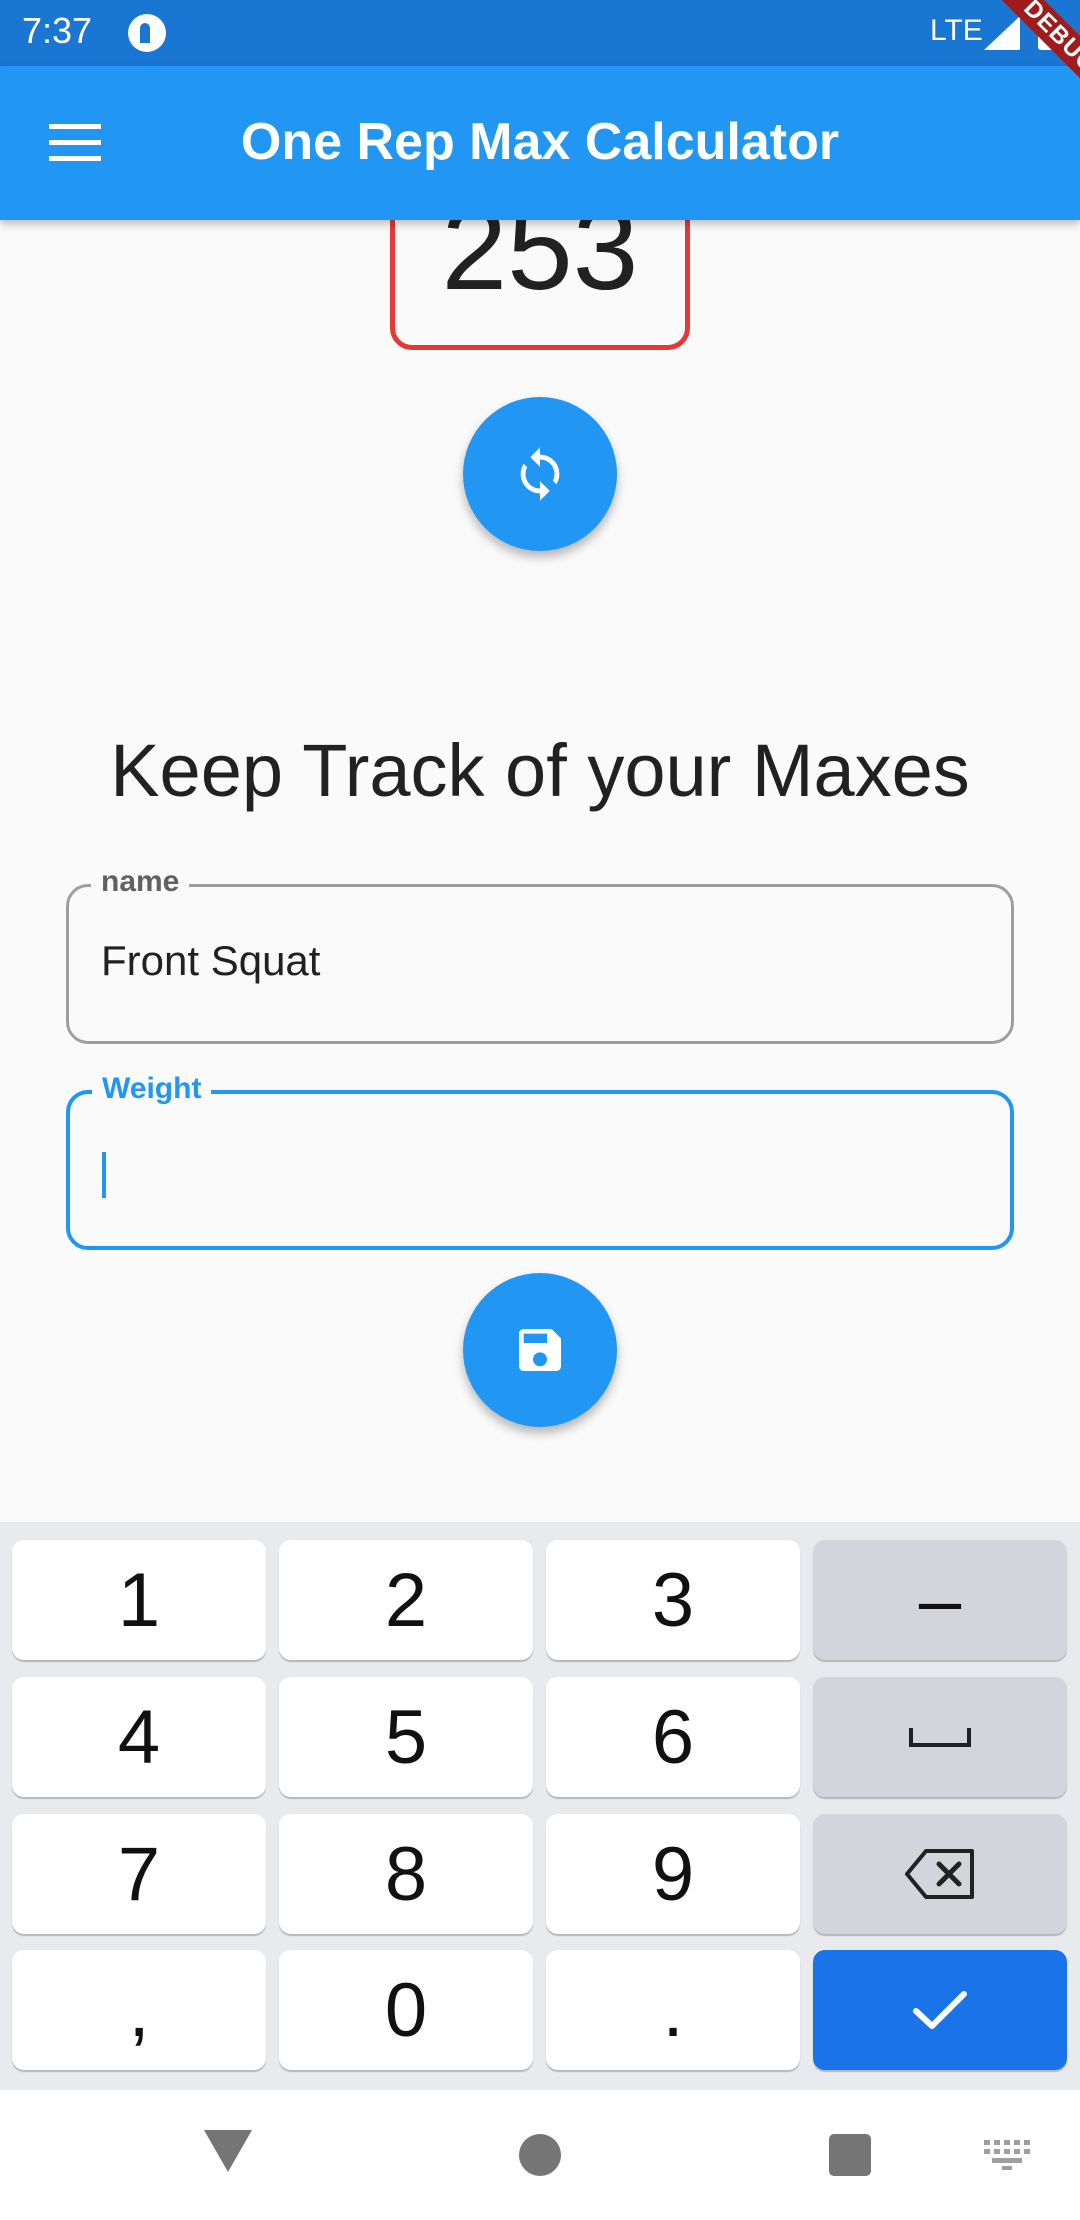 The width and height of the screenshot is (1080, 2220). I want to click on name-field-label: name, so click(140, 882).